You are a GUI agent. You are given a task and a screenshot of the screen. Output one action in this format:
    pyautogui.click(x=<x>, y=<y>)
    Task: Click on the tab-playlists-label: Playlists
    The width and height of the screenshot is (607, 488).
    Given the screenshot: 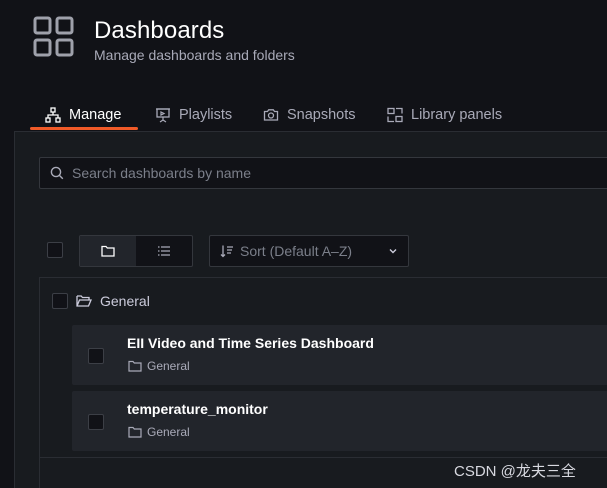 What is the action you would take?
    pyautogui.click(x=206, y=115)
    